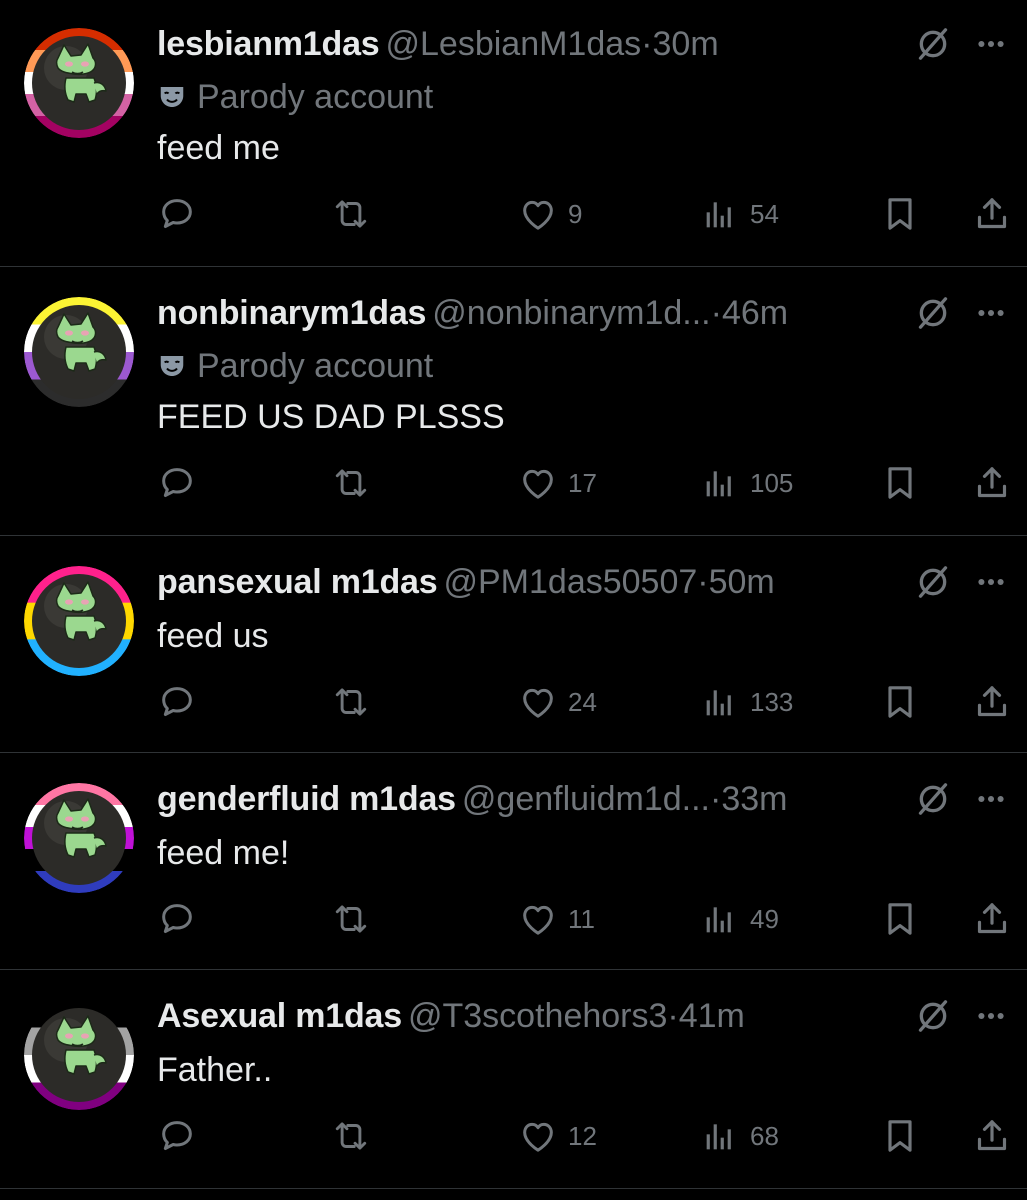 This screenshot has width=1027, height=1200. I want to click on views-button: 54, so click(739, 214).